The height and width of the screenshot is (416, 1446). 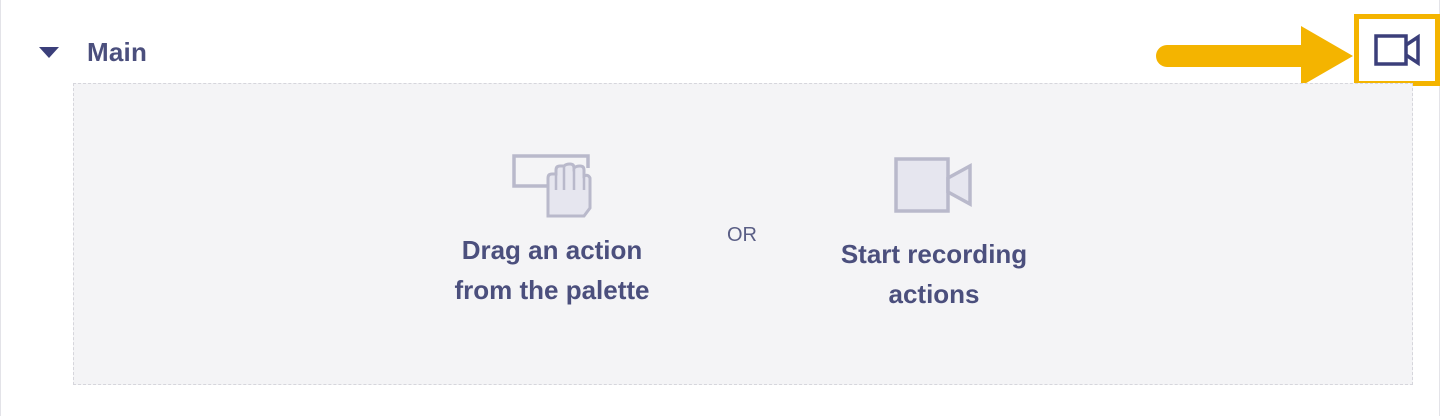 What do you see at coordinates (552, 232) in the screenshot?
I see `drag-action-option: Drag an action from the palette` at bounding box center [552, 232].